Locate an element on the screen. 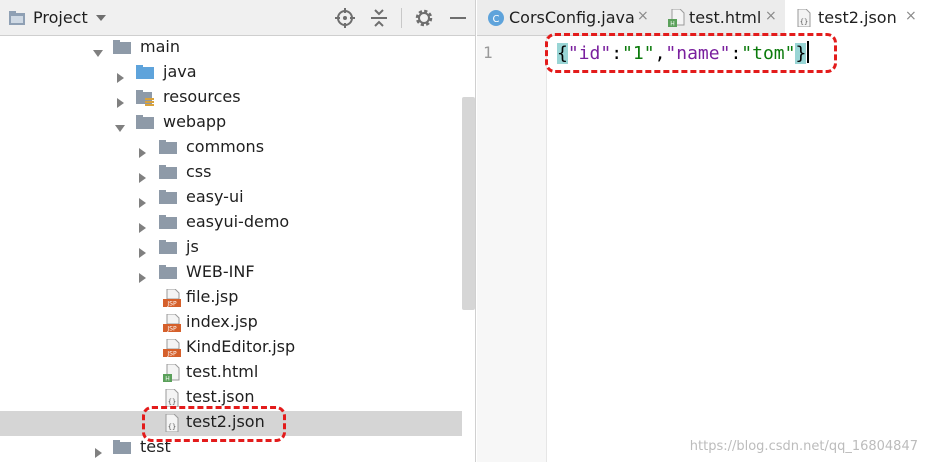  tree-item-file-jsp: JSP file.jsp is located at coordinates (231, 298).